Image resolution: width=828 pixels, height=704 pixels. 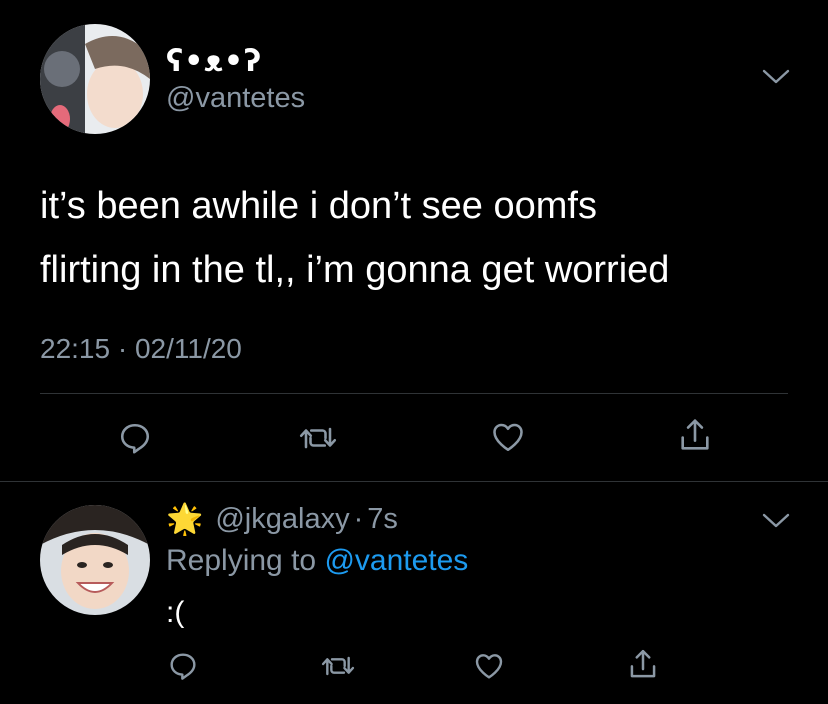 I want to click on tweet-timestamp: 22:15 · 02/11/20, so click(x=141, y=349).